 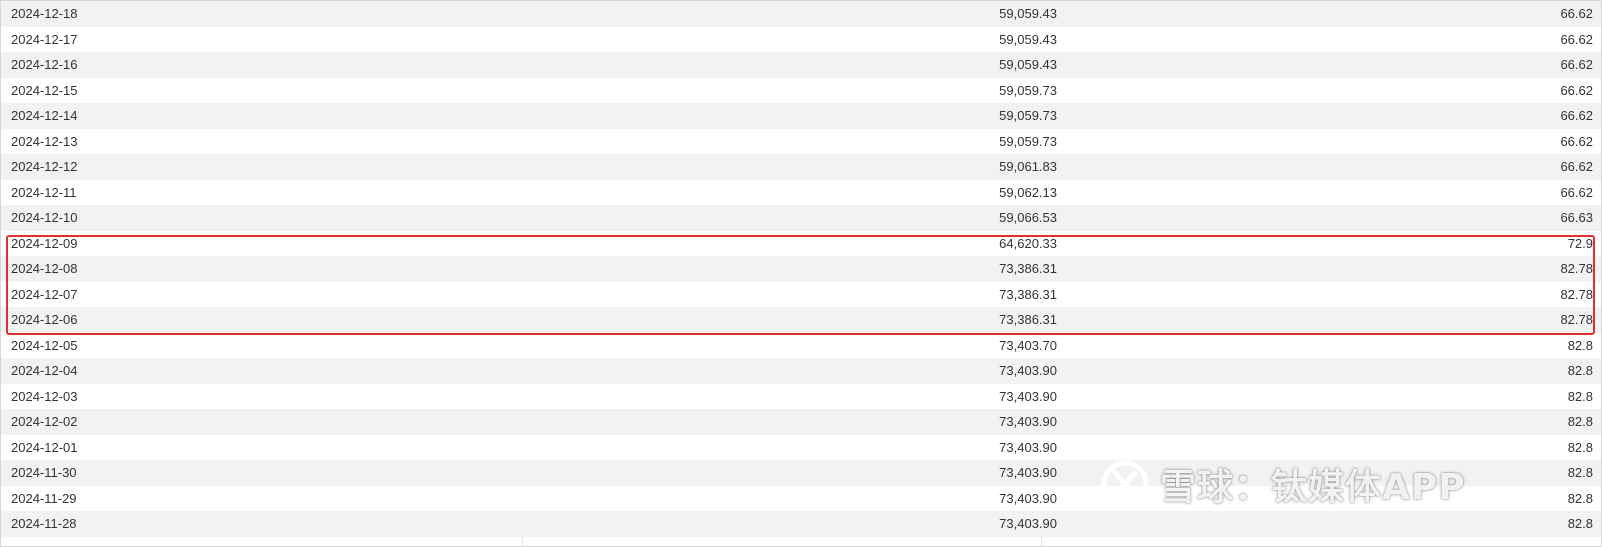 I want to click on table-row: 2024-12-03 73,403.90 82.8, so click(x=801, y=396).